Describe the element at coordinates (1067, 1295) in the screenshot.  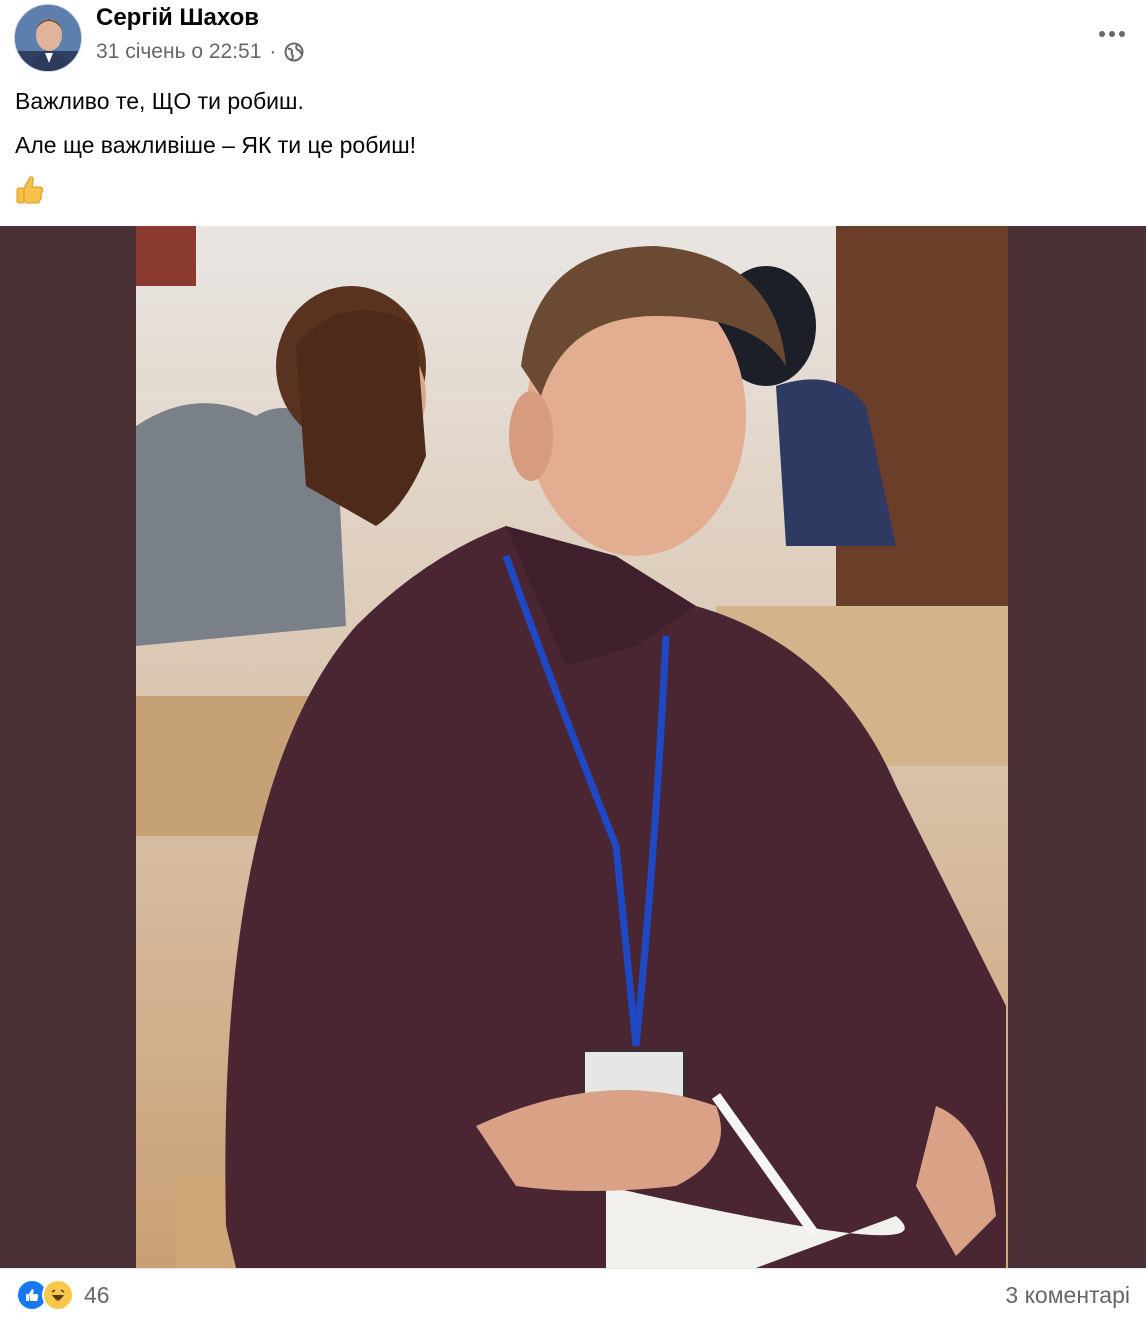
I see `comments-count: 3 коментарі` at that location.